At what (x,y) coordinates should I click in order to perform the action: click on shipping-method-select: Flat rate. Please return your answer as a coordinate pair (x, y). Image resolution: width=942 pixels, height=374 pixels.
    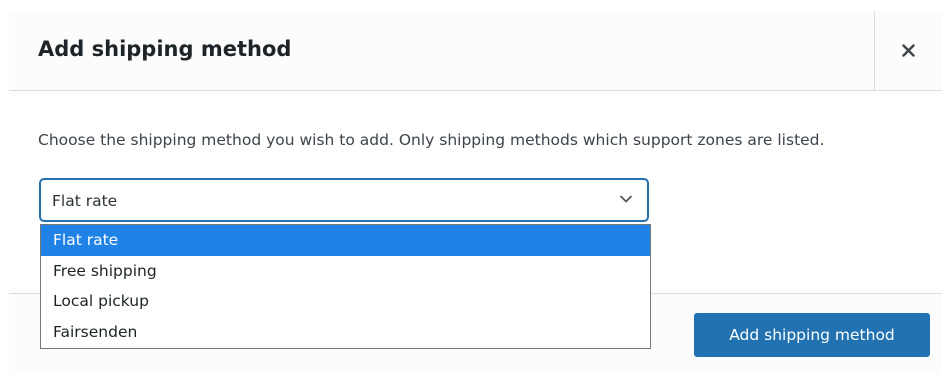
    Looking at the image, I should click on (344, 200).